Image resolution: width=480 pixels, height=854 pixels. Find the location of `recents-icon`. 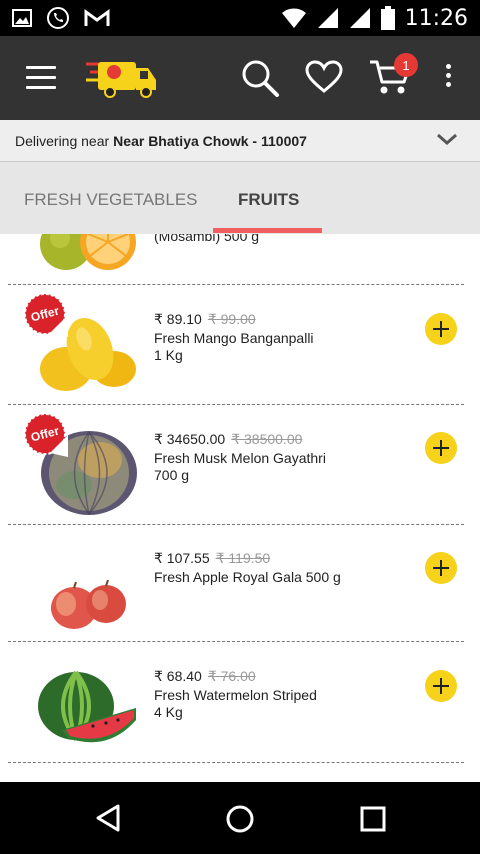

recents-icon is located at coordinates (373, 819).